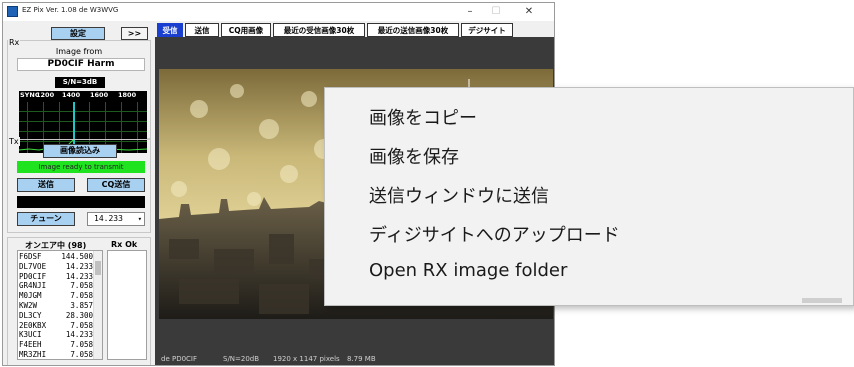 The height and width of the screenshot is (367, 854). I want to click on tab-5: デジサイト, so click(487, 30).